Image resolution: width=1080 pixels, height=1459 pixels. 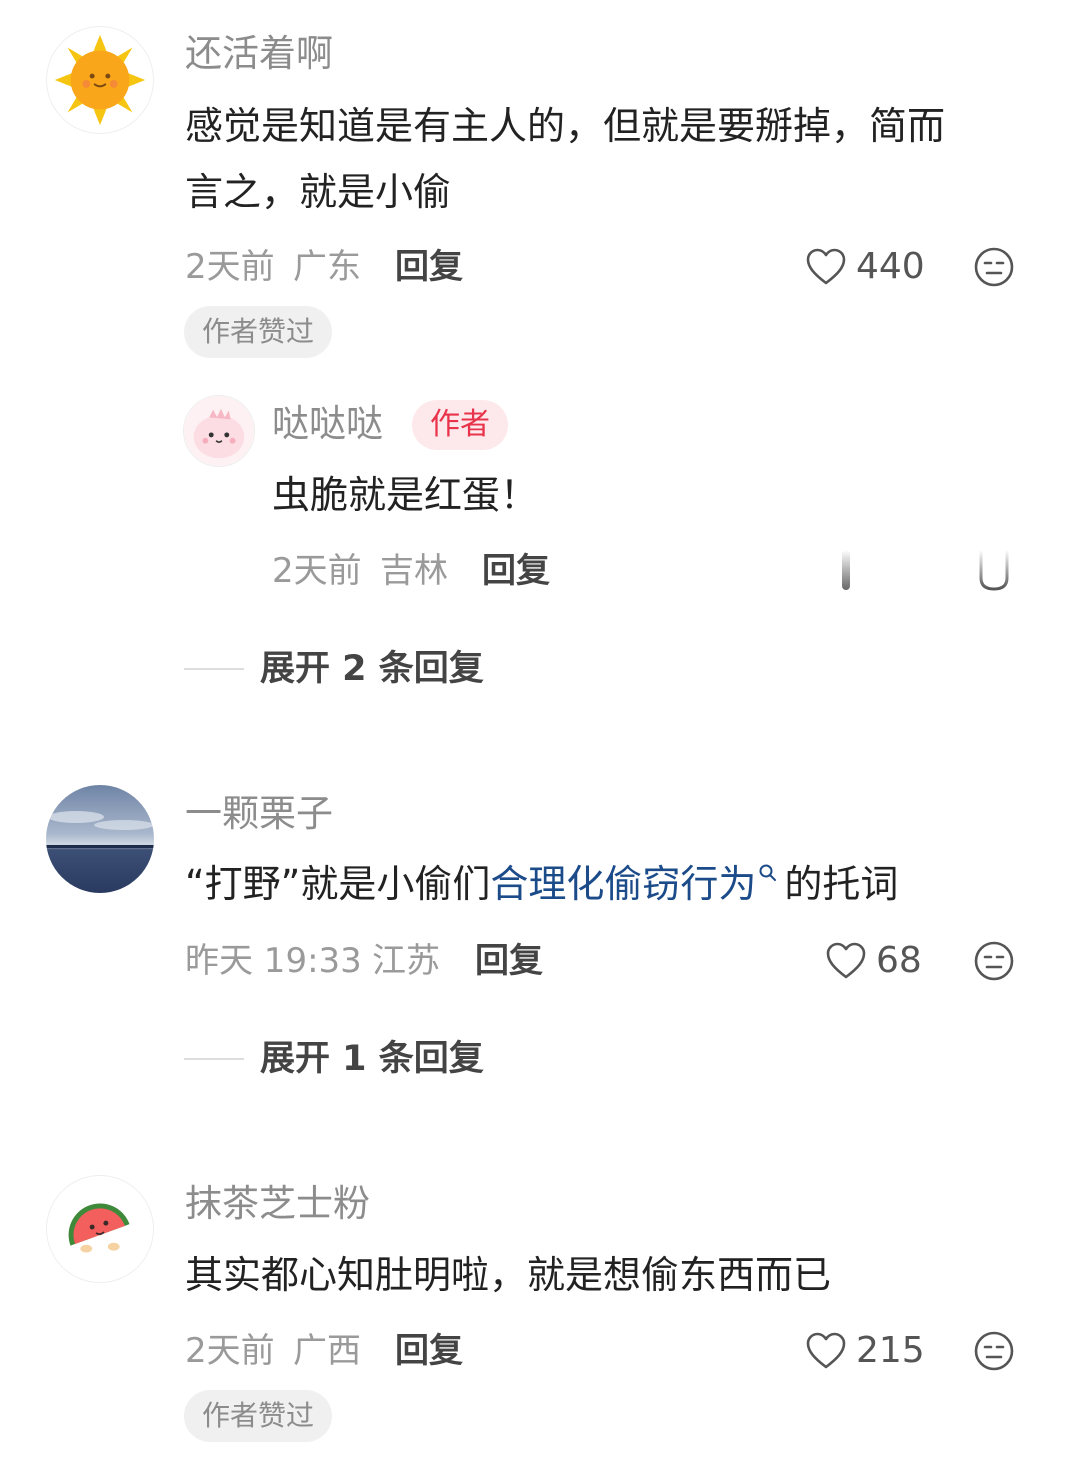 I want to click on sea-landscape-icon, so click(x=100, y=839).